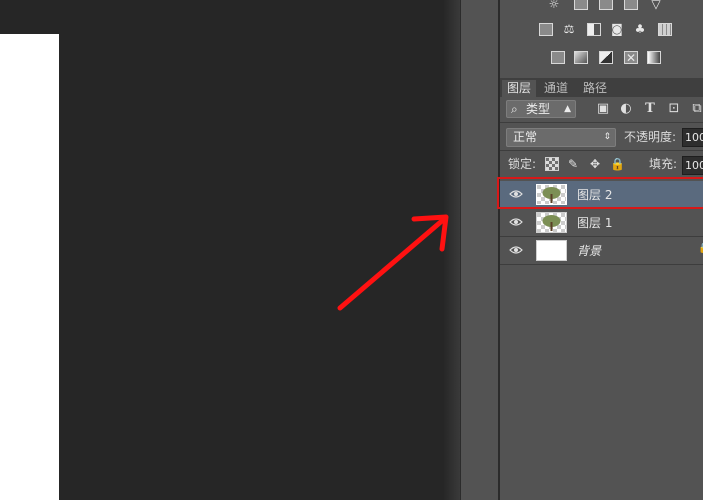 The height and width of the screenshot is (500, 703). What do you see at coordinates (525, 137) in the screenshot?
I see `blend-mode-value: 正常` at bounding box center [525, 137].